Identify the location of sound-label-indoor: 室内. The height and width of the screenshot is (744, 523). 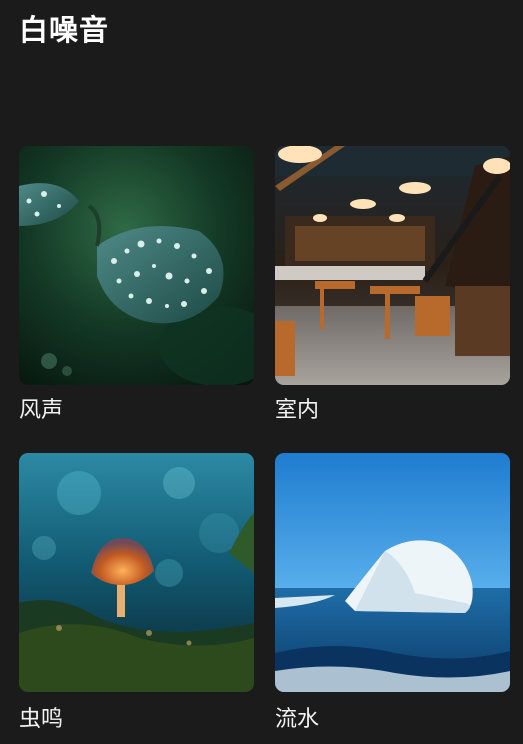
(297, 410).